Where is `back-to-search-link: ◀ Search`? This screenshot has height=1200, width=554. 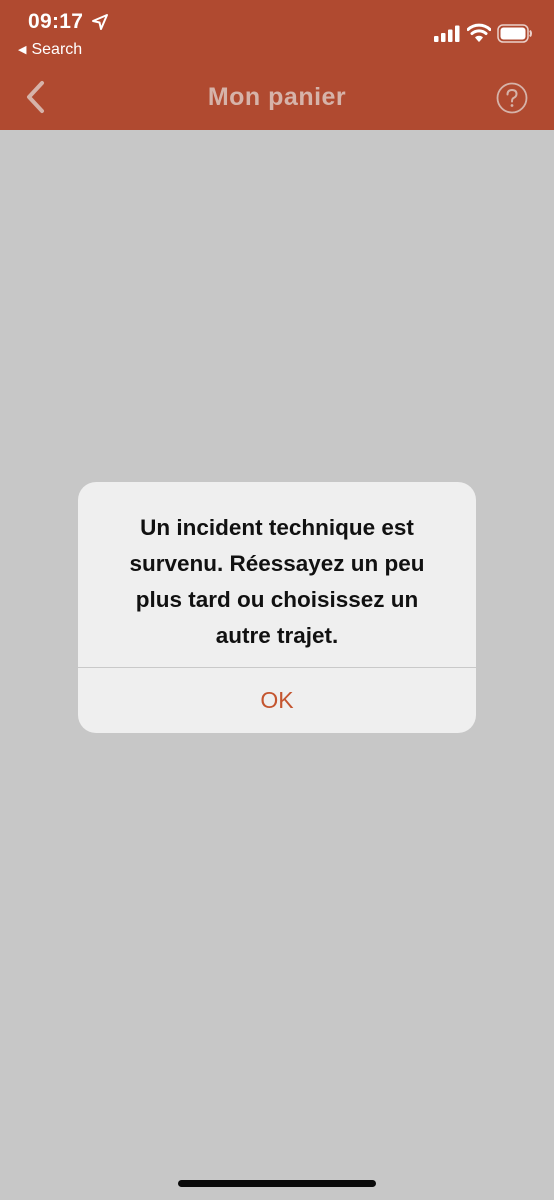
back-to-search-link: ◀ Search is located at coordinates (50, 50).